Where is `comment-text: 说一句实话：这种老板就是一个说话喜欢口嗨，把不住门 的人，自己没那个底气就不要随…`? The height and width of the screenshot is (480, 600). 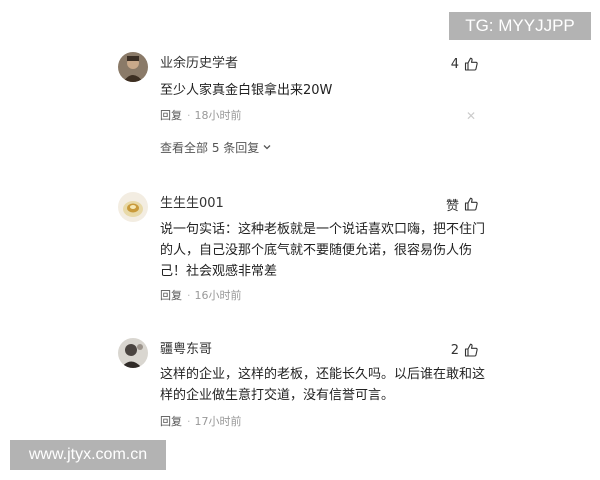 comment-text: 说一句实话：这种老板就是一个说话喜欢口嗨，把不住门 的人，自己没那个底气就不要随… is located at coordinates (323, 250).